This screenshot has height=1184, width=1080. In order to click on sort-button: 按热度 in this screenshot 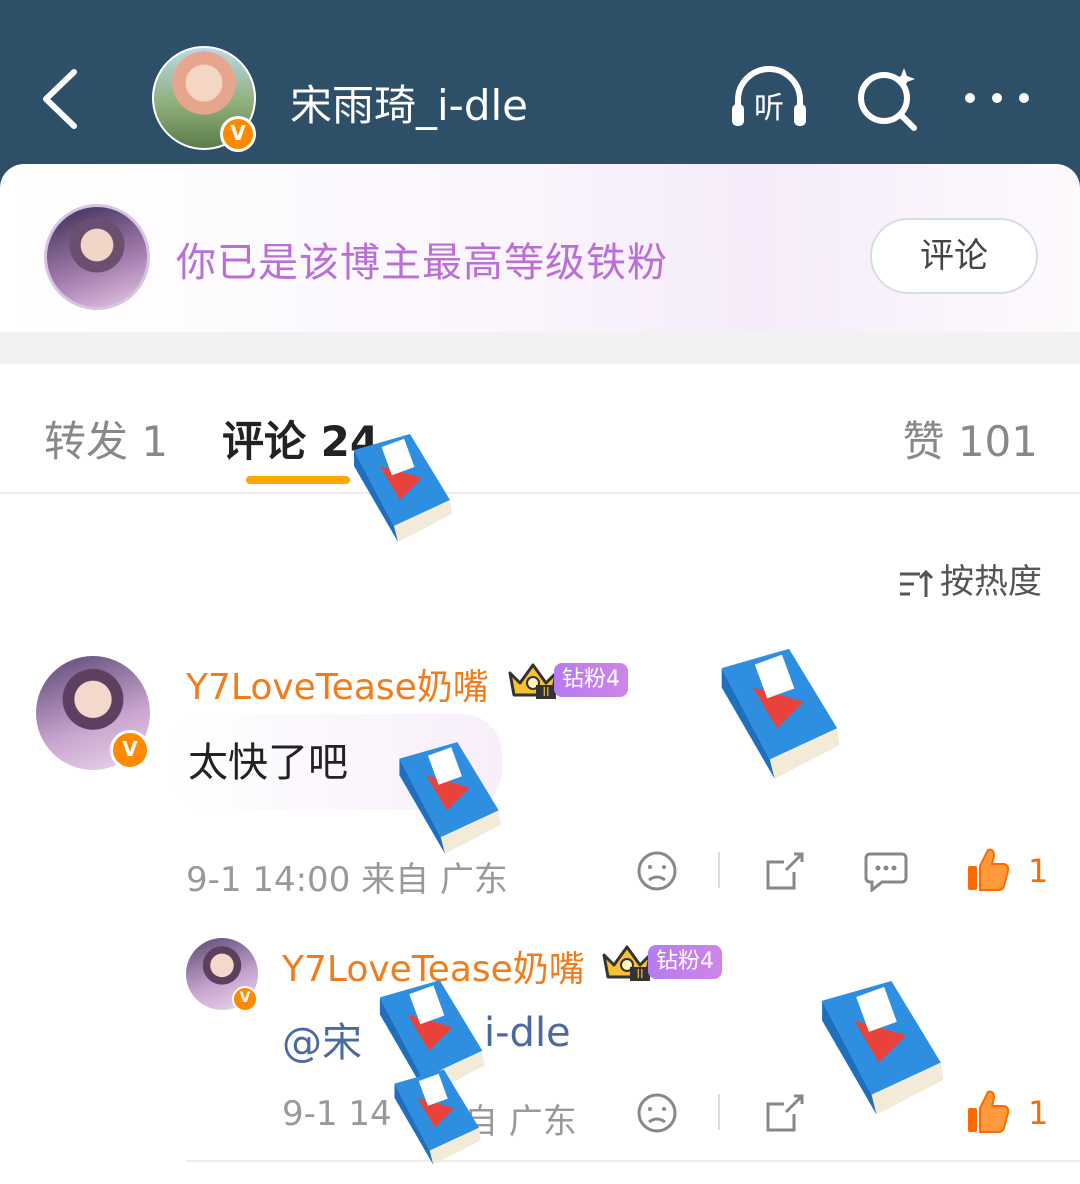, I will do `click(970, 578)`.